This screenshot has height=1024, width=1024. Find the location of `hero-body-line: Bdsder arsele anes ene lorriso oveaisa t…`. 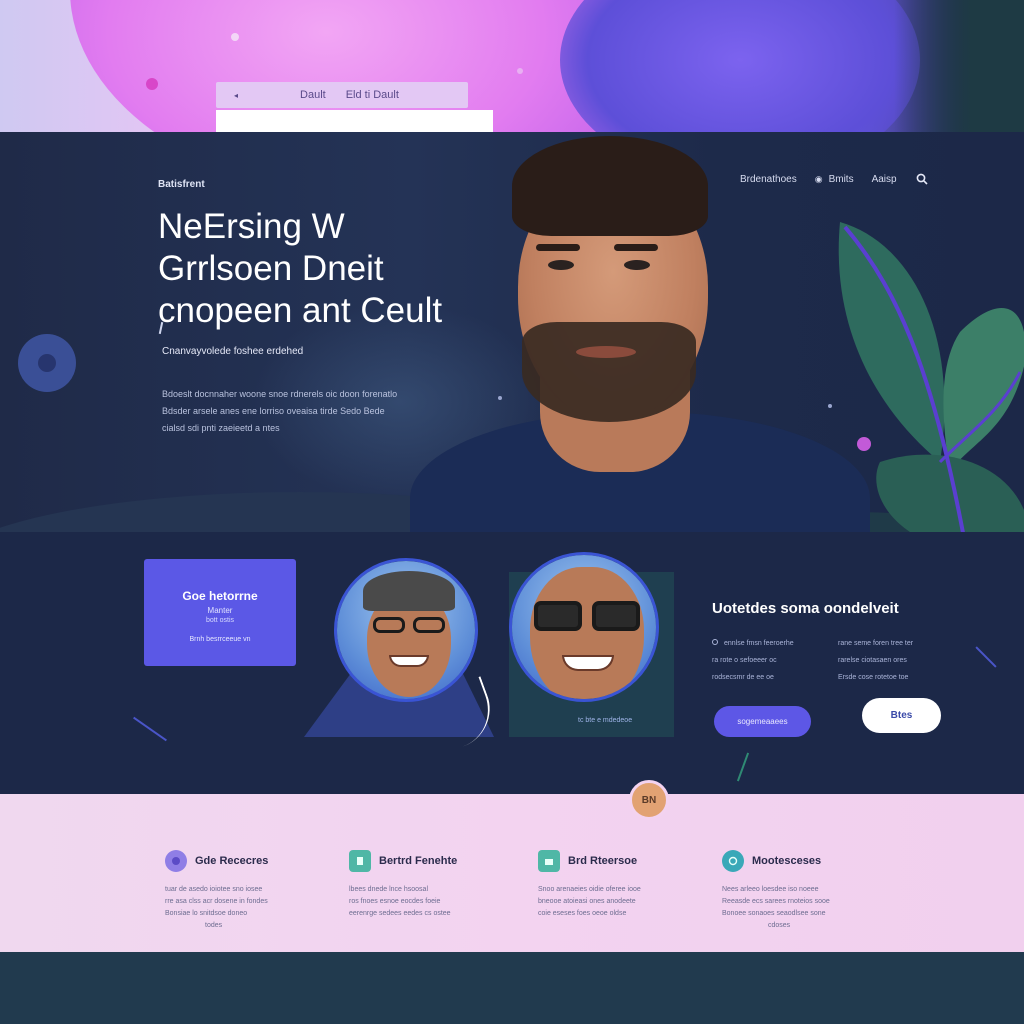

hero-body-line: Bdsder arsele anes ene lorriso oveaisa t… is located at coordinates (273, 411).